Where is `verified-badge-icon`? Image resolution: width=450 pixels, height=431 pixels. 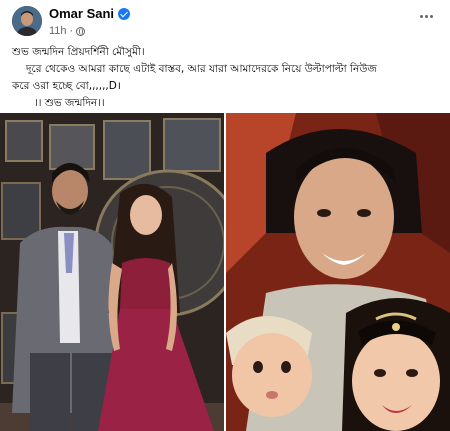
verified-badge-icon is located at coordinates (124, 13).